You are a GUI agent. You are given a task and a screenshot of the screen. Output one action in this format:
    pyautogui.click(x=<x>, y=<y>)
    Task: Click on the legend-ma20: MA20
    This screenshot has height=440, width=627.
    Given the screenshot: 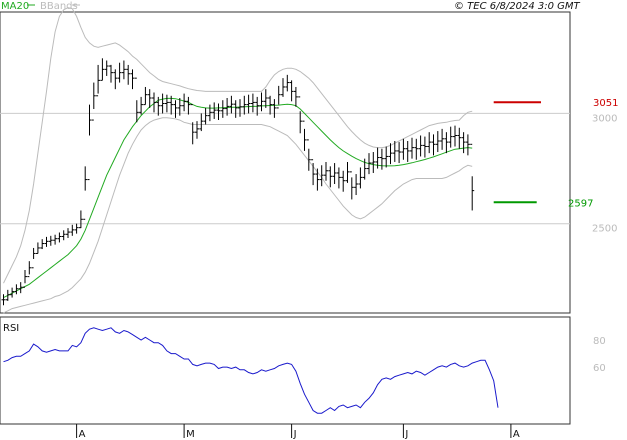 What is the action you would take?
    pyautogui.click(x=15, y=6)
    